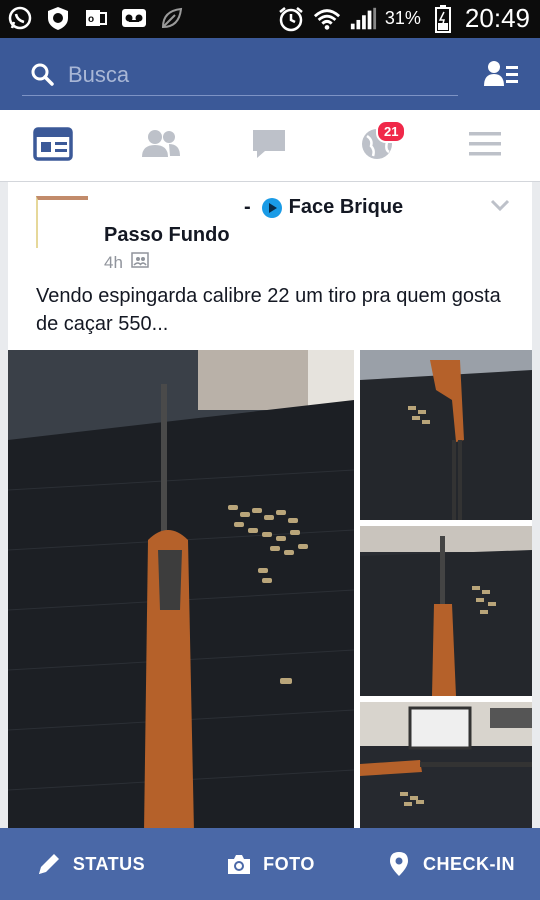 The width and height of the screenshot is (540, 900). Describe the element at coordinates (91, 19) in the screenshot. I see `svg-text: o` at that location.